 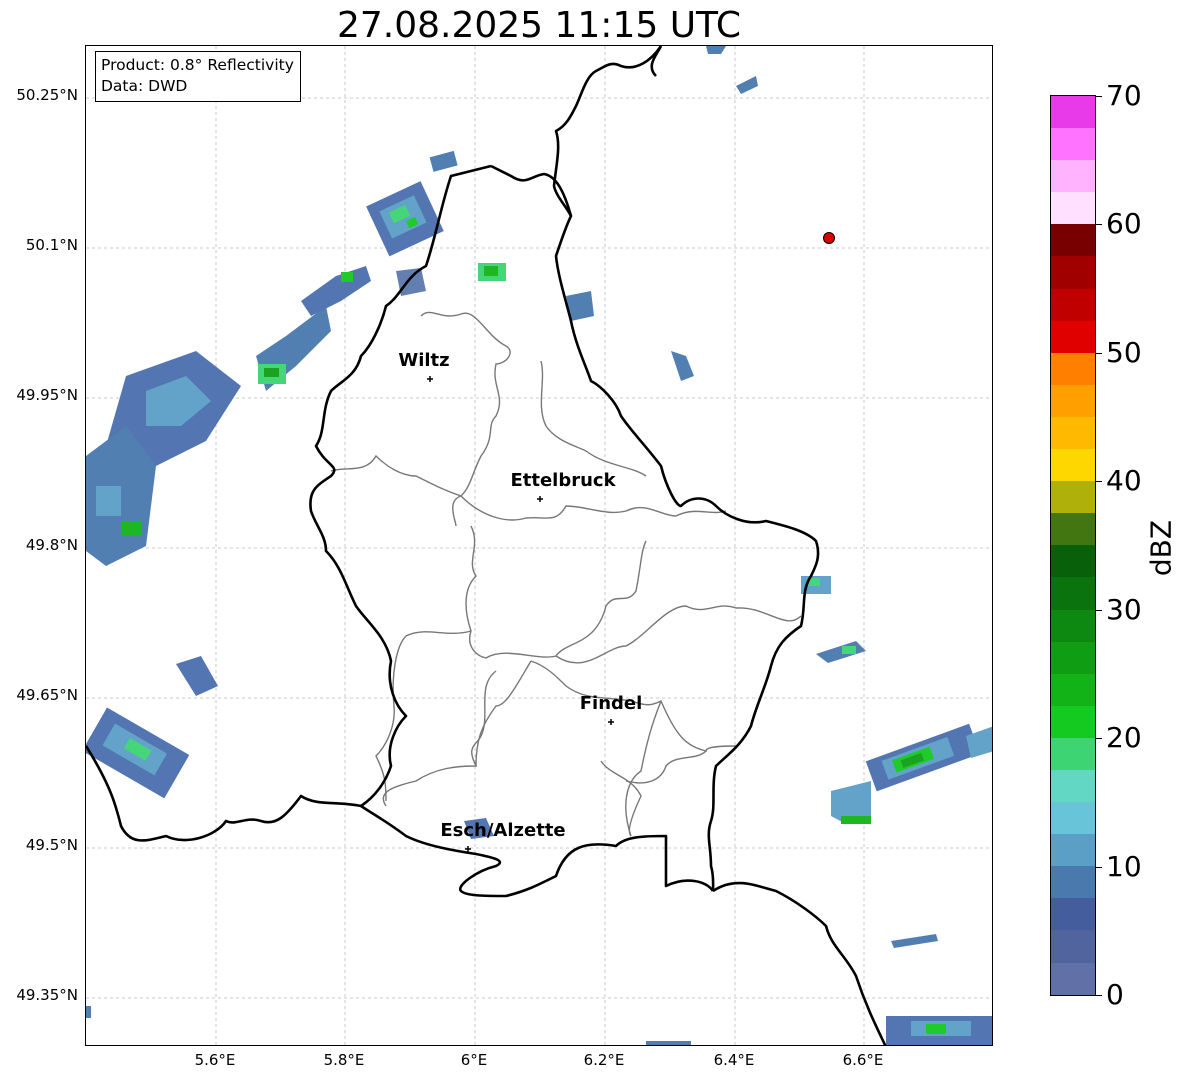 What do you see at coordinates (611, 703) in the screenshot?
I see `city-label-findel: Findel` at bounding box center [611, 703].